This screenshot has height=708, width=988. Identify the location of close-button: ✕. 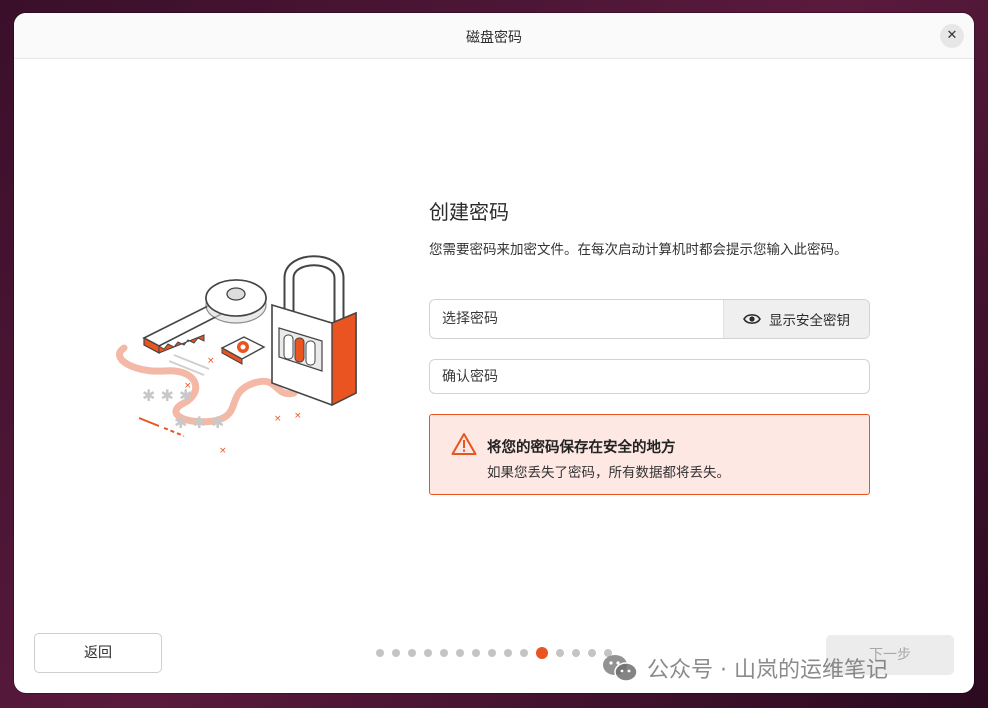
(952, 36).